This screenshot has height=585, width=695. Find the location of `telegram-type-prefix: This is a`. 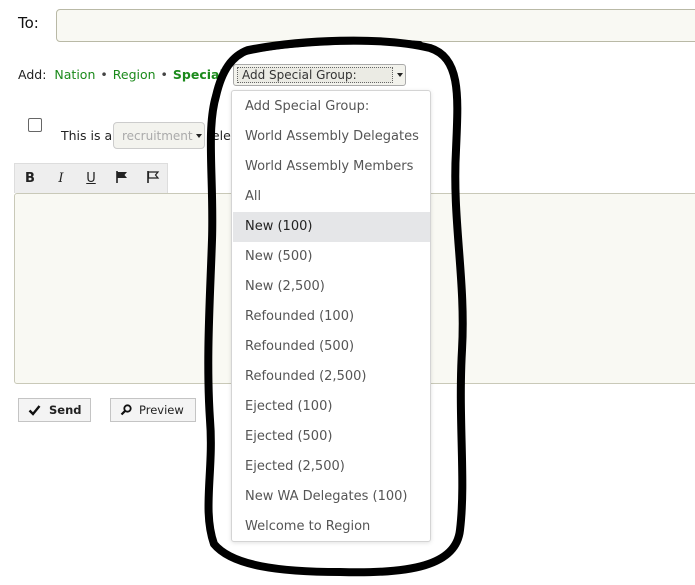

telegram-type-prefix: This is a is located at coordinates (87, 135).